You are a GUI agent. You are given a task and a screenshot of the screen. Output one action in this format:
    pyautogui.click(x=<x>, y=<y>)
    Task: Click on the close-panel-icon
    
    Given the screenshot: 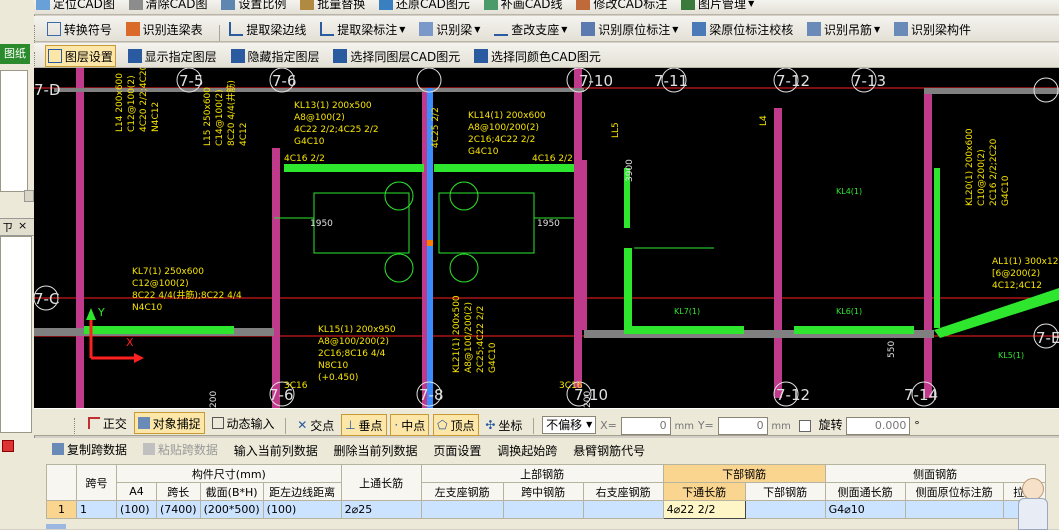 What is the action you would take?
    pyautogui.click(x=8, y=446)
    